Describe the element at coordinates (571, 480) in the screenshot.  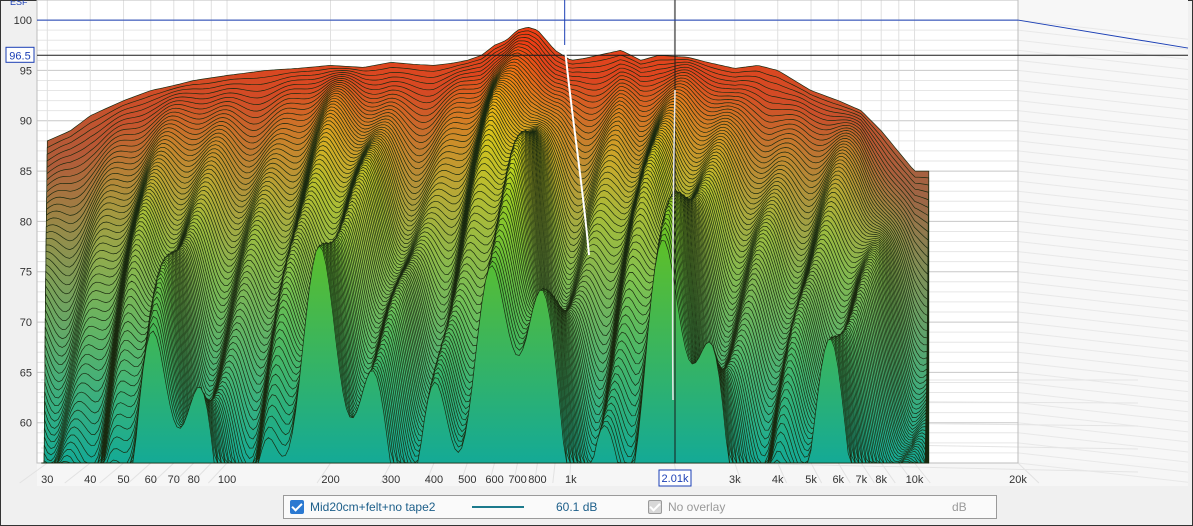
I see `x-tick-label: 1k` at that location.